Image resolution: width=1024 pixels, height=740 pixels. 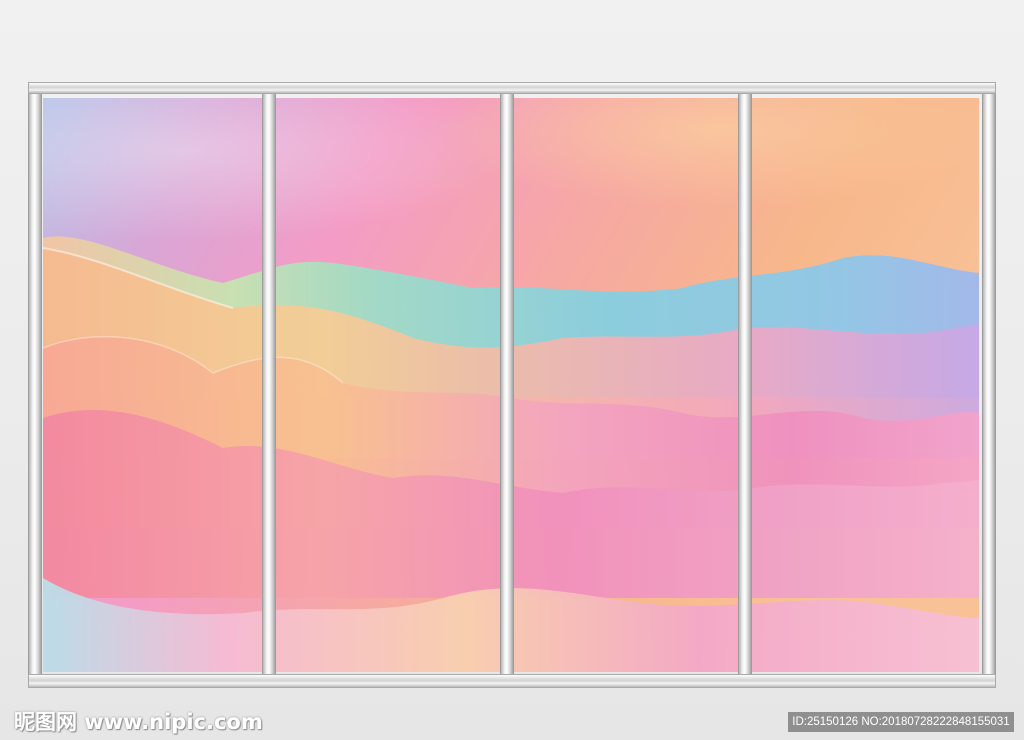 What do you see at coordinates (512, 681) in the screenshot?
I see `frame-bottom-rail` at bounding box center [512, 681].